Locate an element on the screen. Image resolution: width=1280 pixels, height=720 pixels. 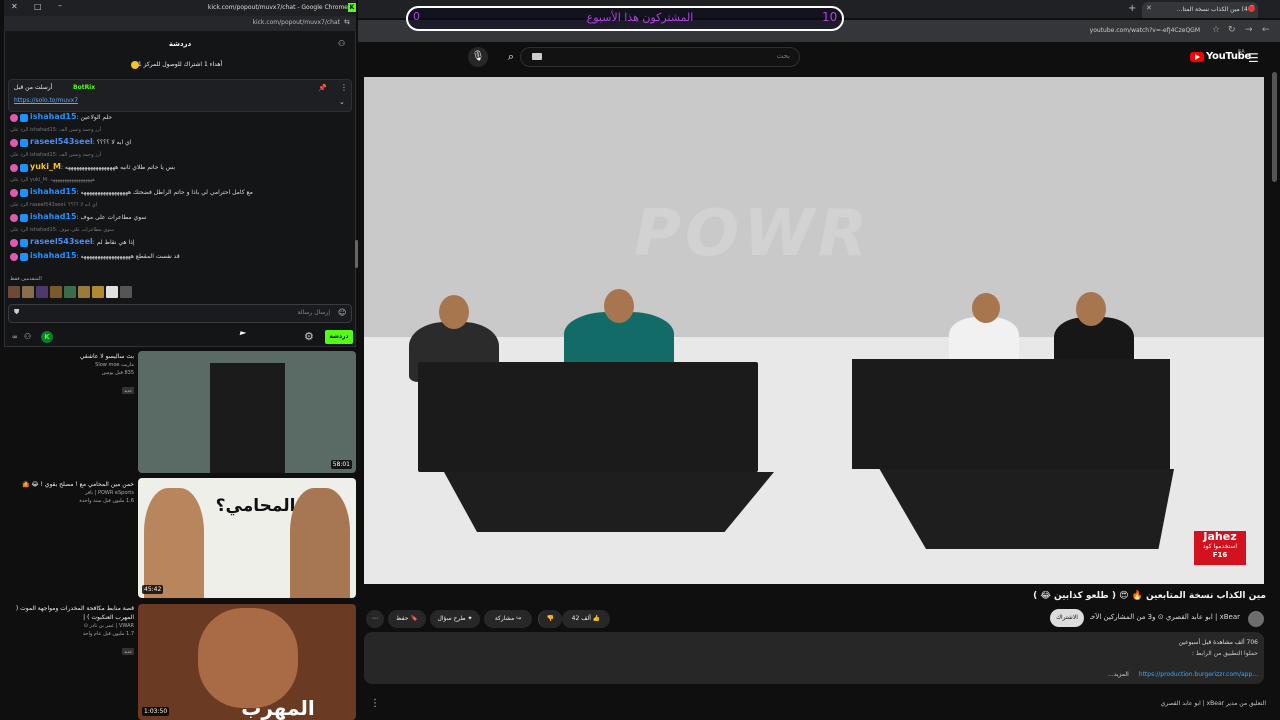
bookmark-icon: ☆ is located at coordinates (1216, 30).